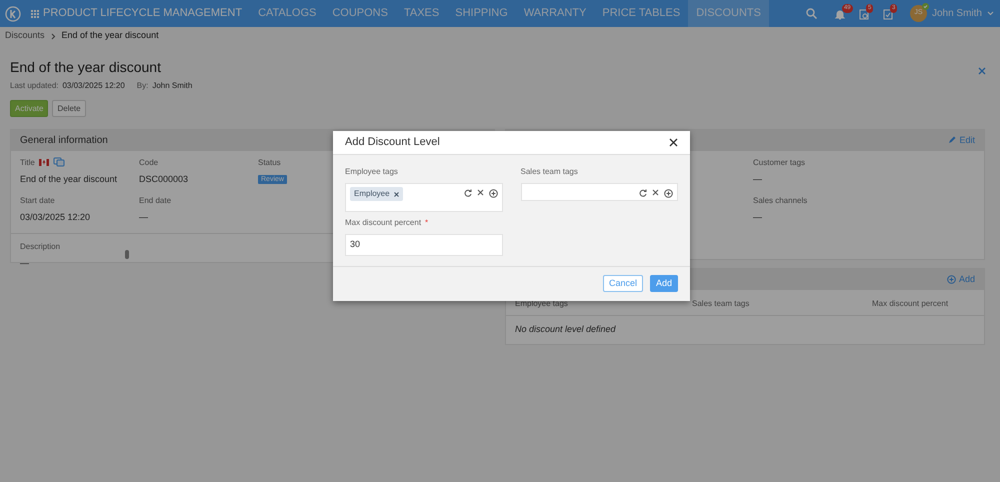  What do you see at coordinates (721, 304) in the screenshot?
I see `column-header: Sales team tags` at bounding box center [721, 304].